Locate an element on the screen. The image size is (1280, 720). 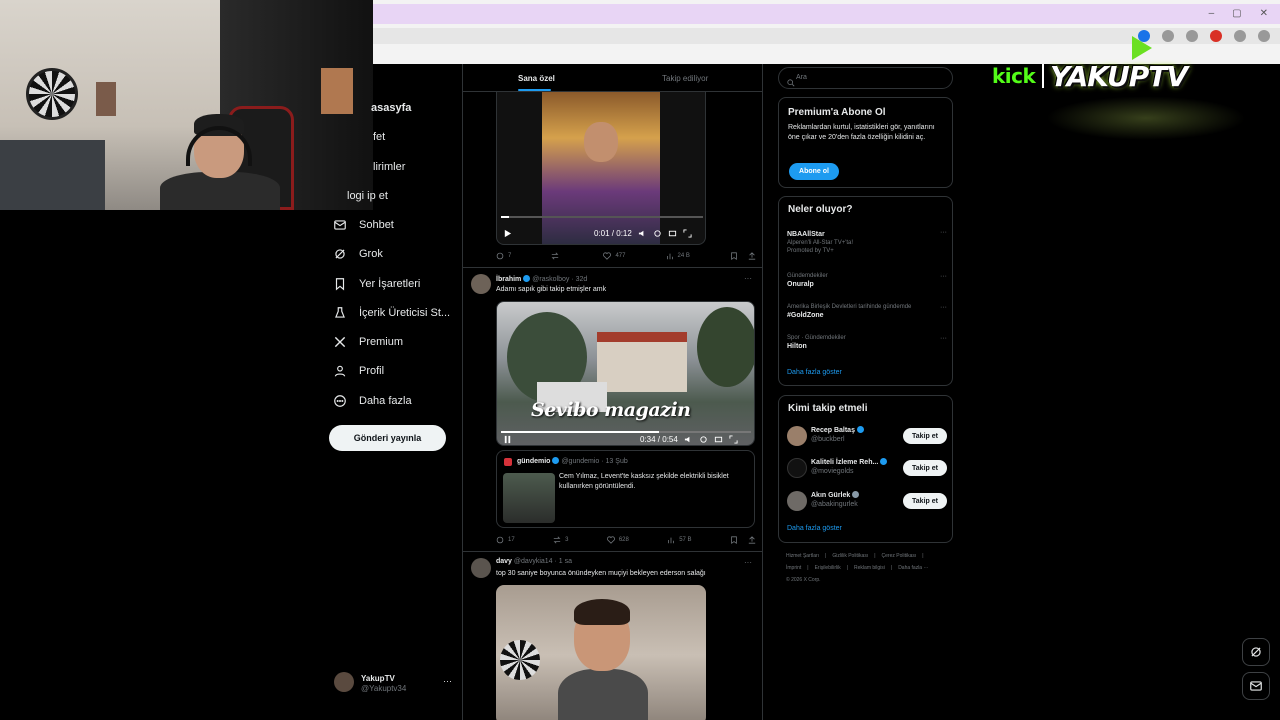
card-title: Kimi takip etmeli is located at coordinates (828, 408).